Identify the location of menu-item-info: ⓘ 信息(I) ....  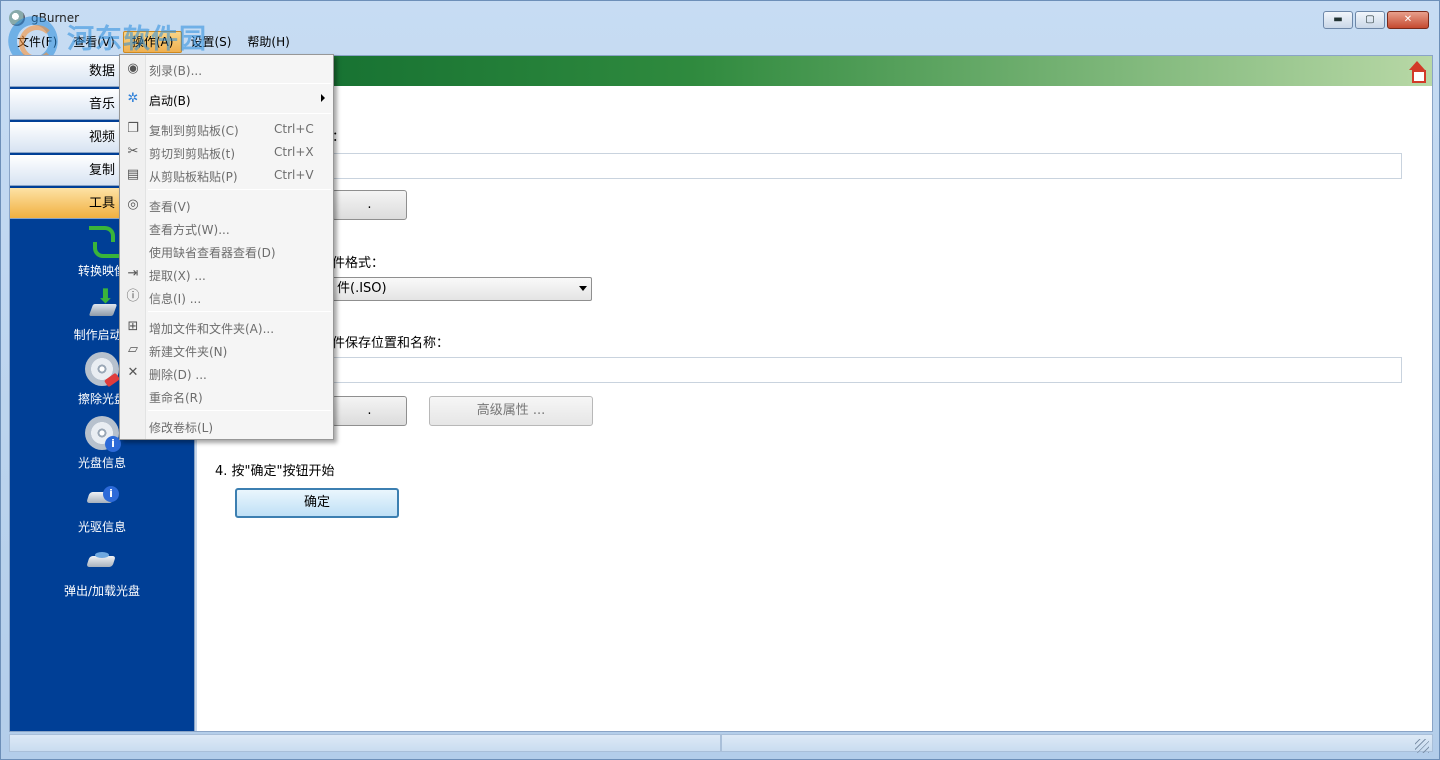
(226, 297).